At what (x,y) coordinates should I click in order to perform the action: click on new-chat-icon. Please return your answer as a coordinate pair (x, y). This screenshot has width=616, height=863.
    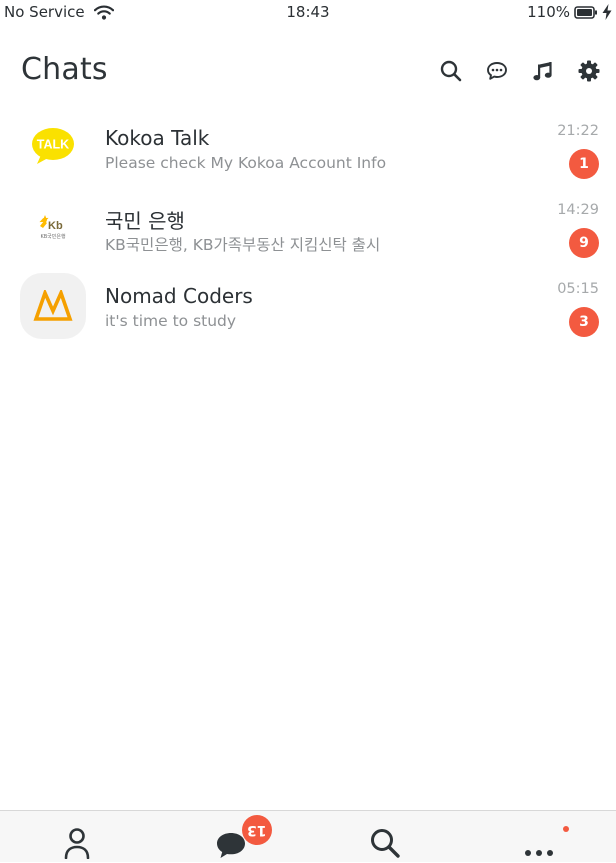
    Looking at the image, I should click on (497, 71).